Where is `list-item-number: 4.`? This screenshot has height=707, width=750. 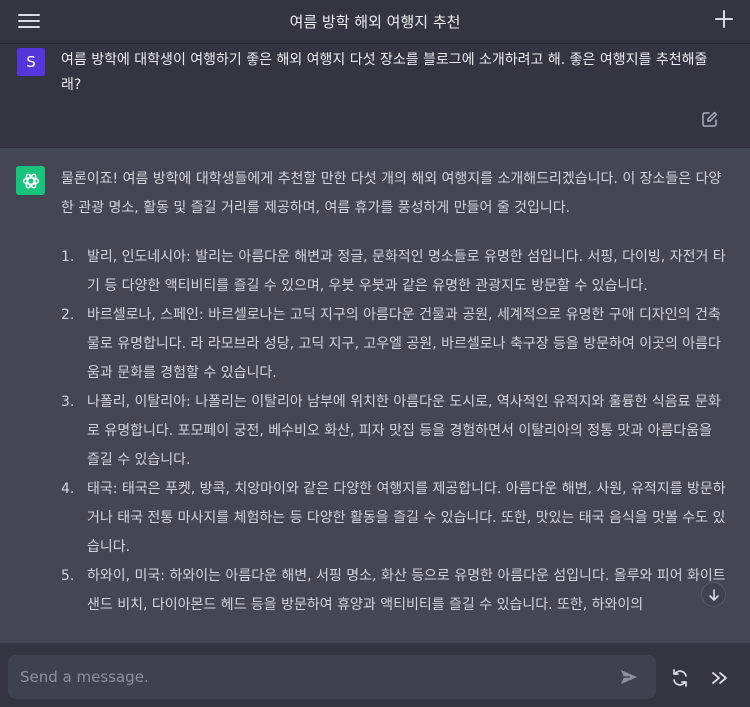 list-item-number: 4. is located at coordinates (68, 489).